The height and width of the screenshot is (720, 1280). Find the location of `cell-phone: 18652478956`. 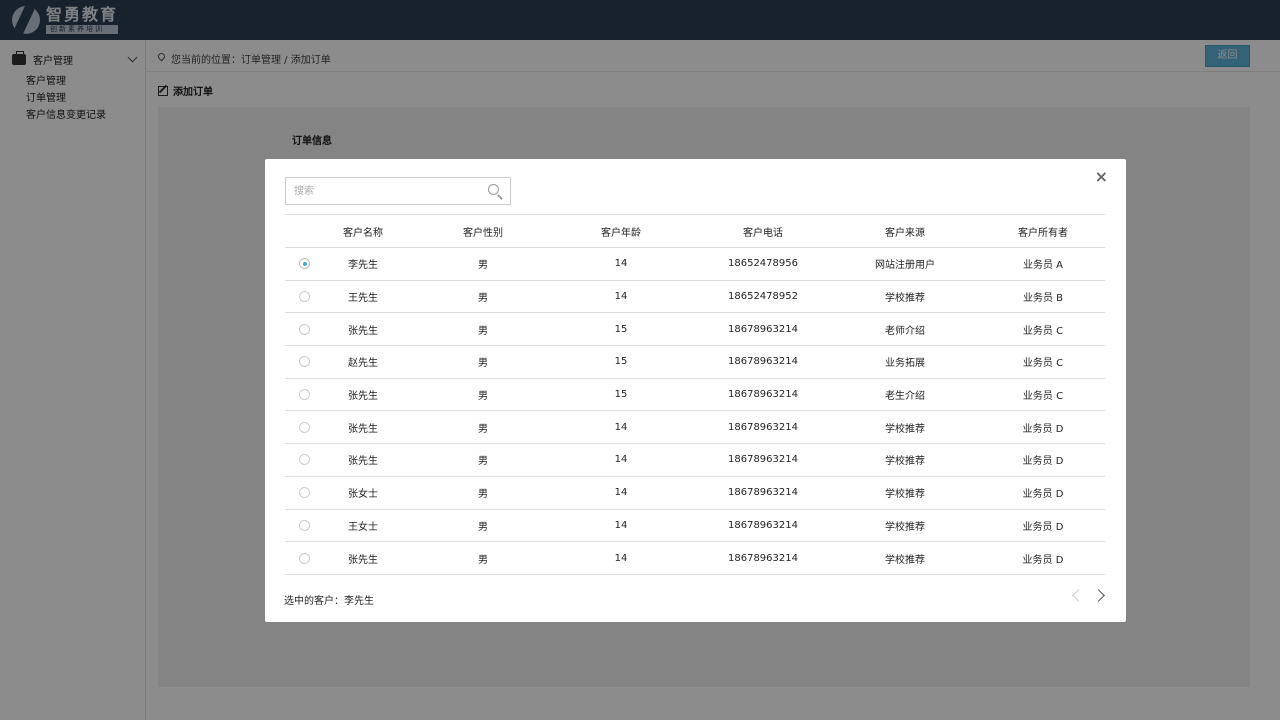

cell-phone: 18652478956 is located at coordinates (763, 264).